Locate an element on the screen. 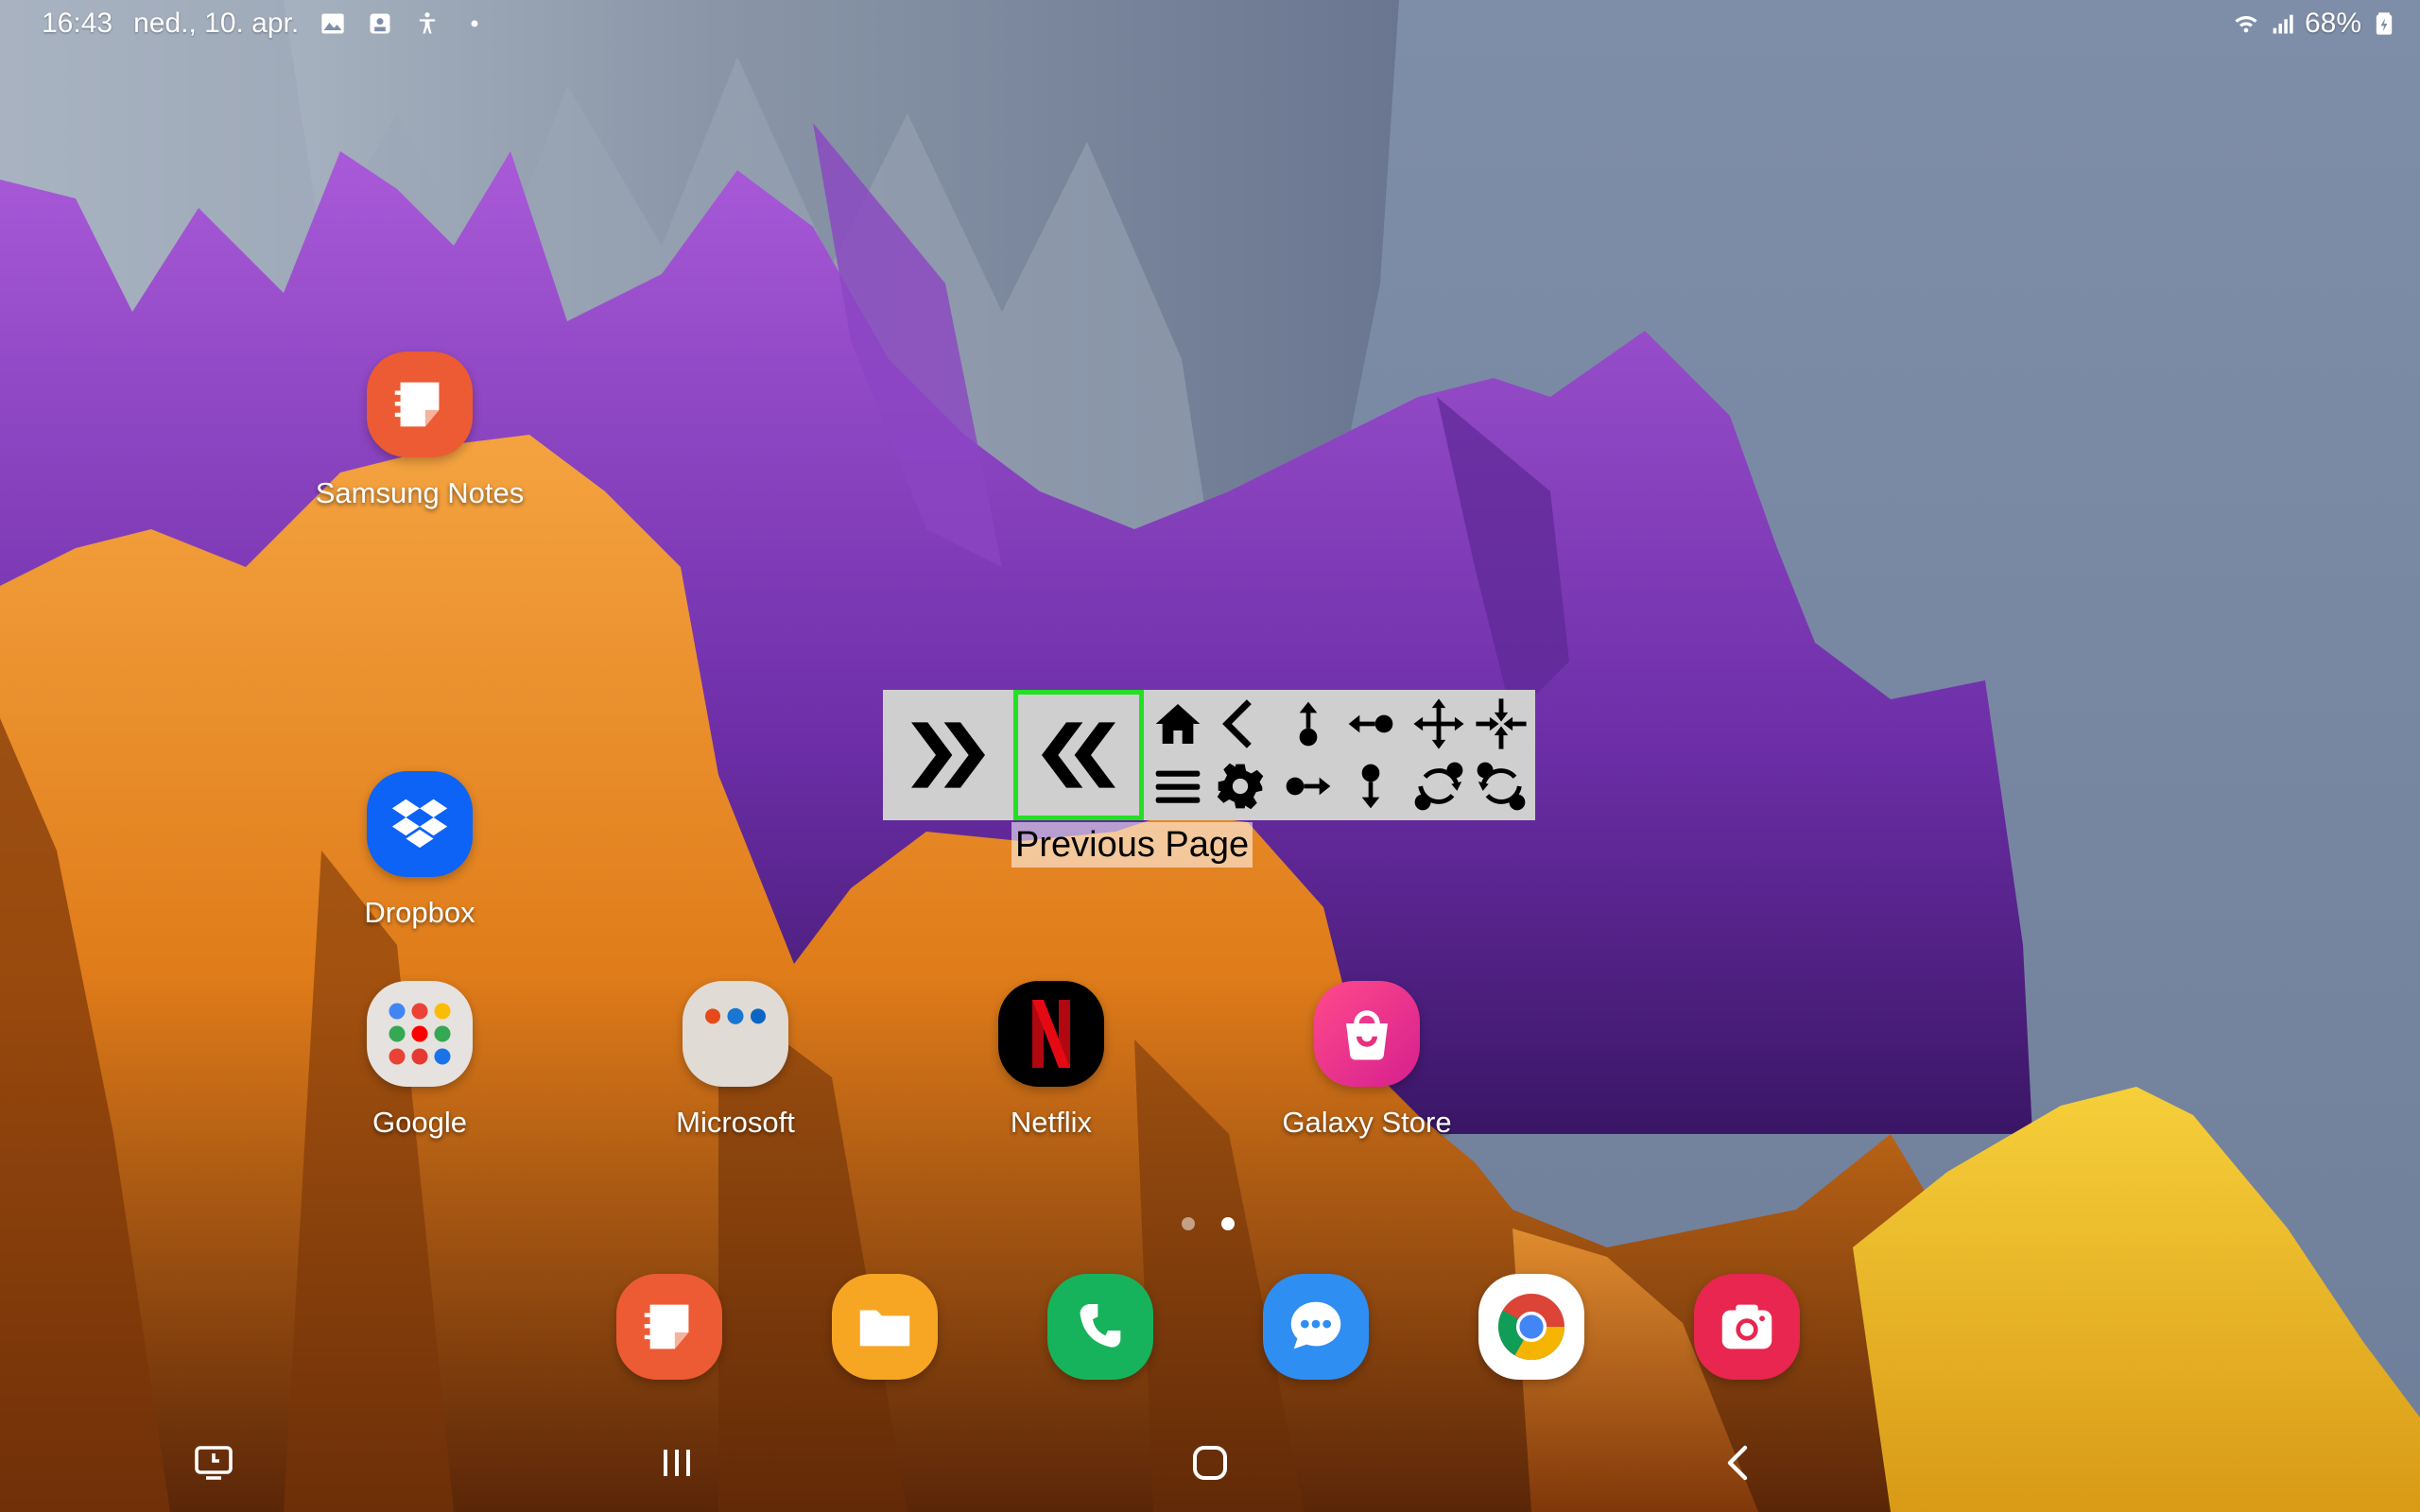  app-label: Google is located at coordinates (419, 1122).